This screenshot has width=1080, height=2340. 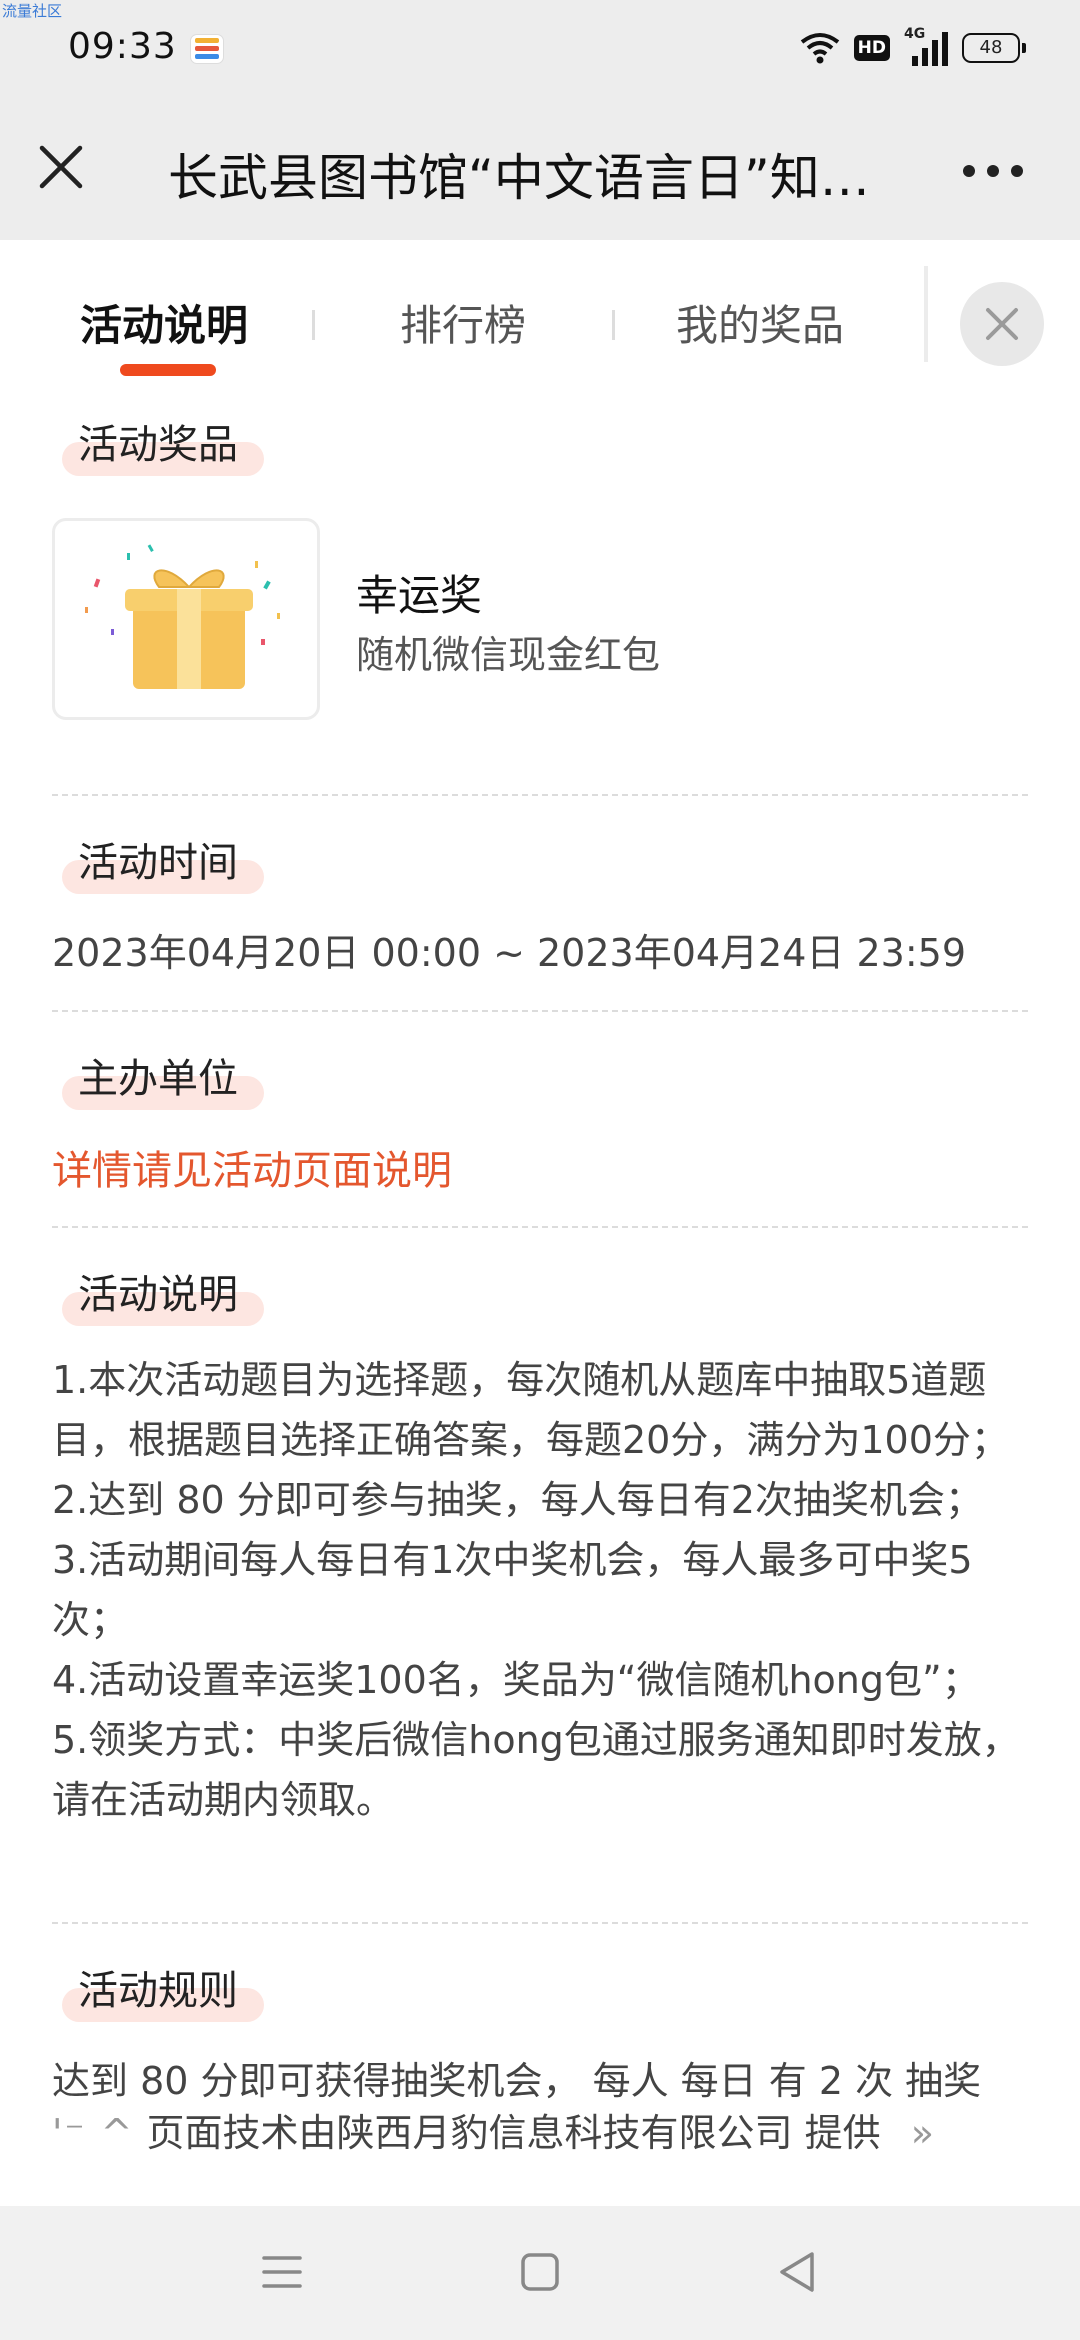 What do you see at coordinates (207, 49) in the screenshot?
I see `wallet-app-icon` at bounding box center [207, 49].